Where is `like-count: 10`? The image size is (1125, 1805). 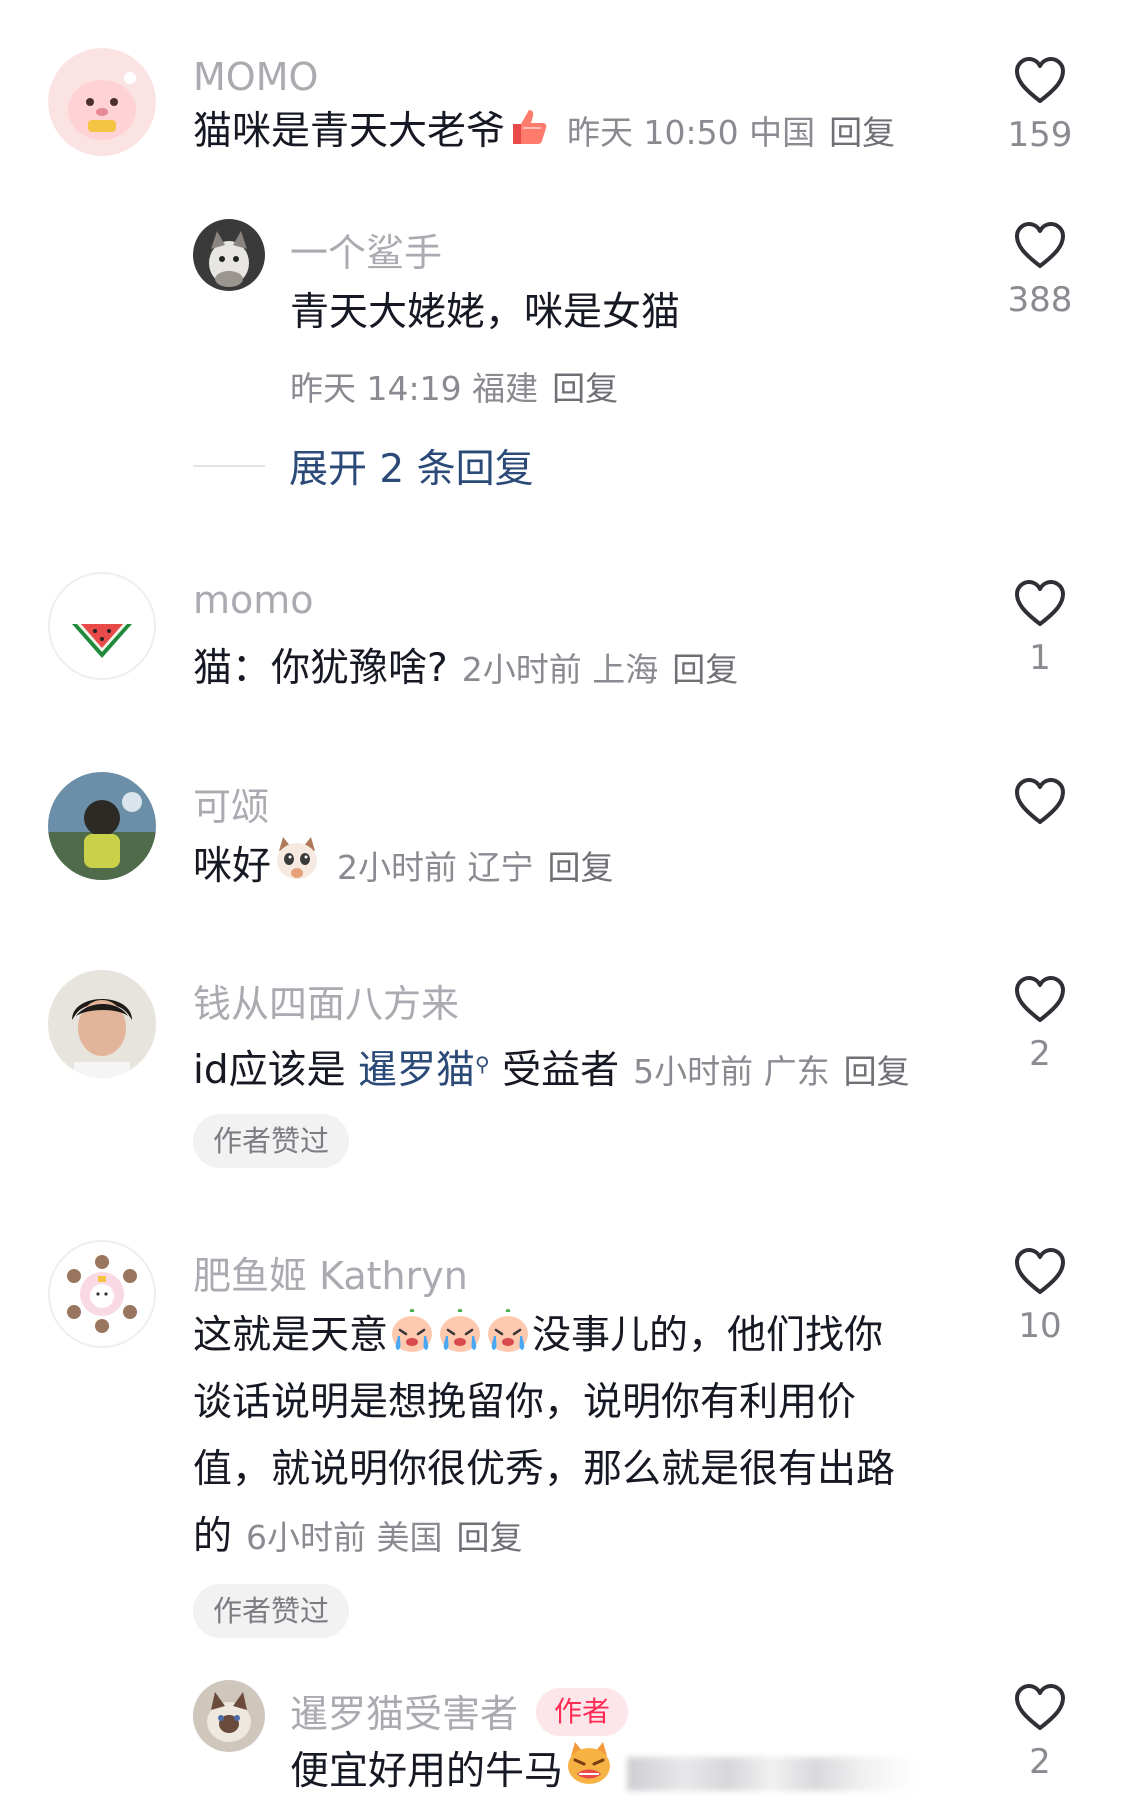
like-count: 10 is located at coordinates (1040, 1326).